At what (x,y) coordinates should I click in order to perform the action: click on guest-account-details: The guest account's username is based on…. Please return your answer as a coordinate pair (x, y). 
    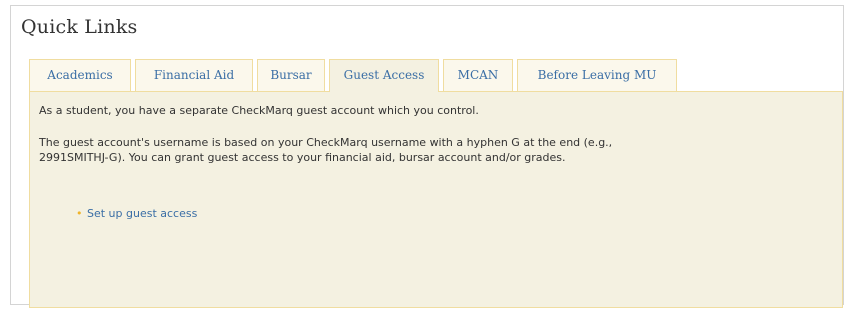
    Looking at the image, I should click on (399, 150).